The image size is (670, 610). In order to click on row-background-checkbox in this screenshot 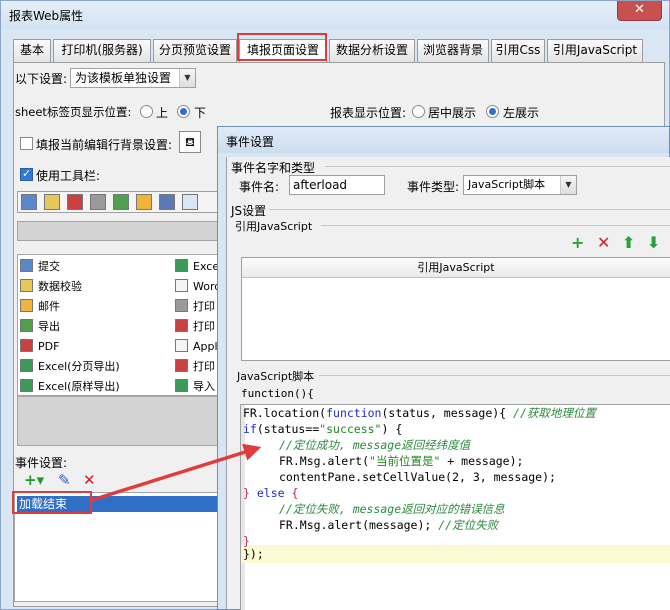, I will do `click(26, 143)`.